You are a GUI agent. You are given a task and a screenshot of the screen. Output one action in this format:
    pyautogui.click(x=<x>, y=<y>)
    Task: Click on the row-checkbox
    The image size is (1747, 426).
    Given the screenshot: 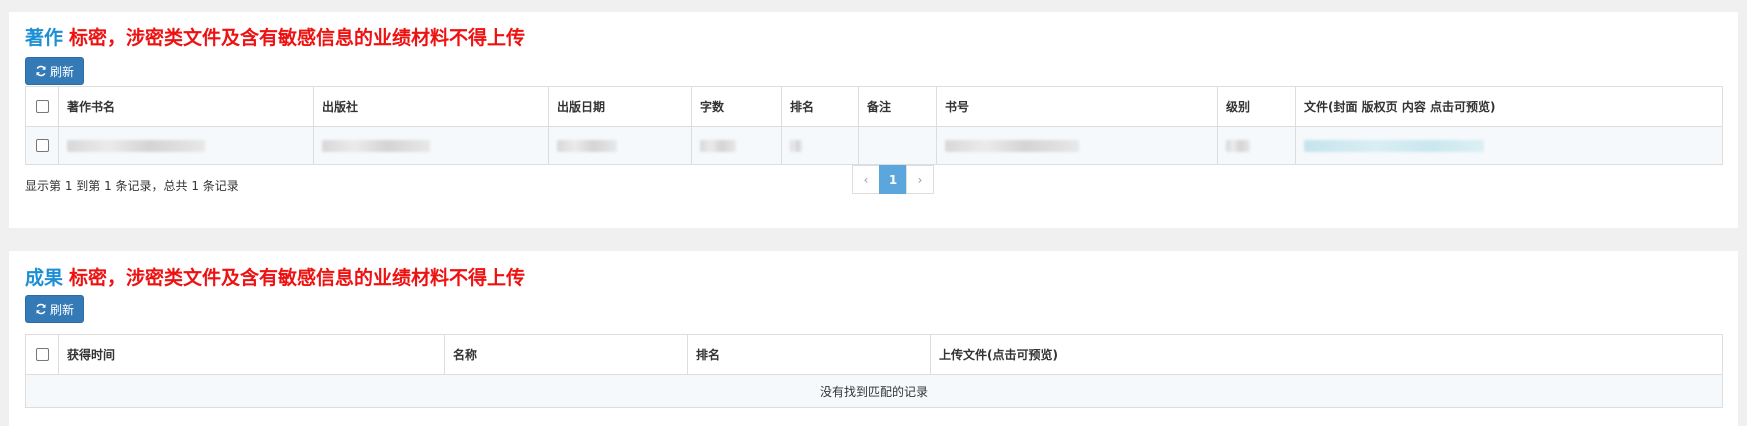 What is the action you would take?
    pyautogui.click(x=42, y=145)
    